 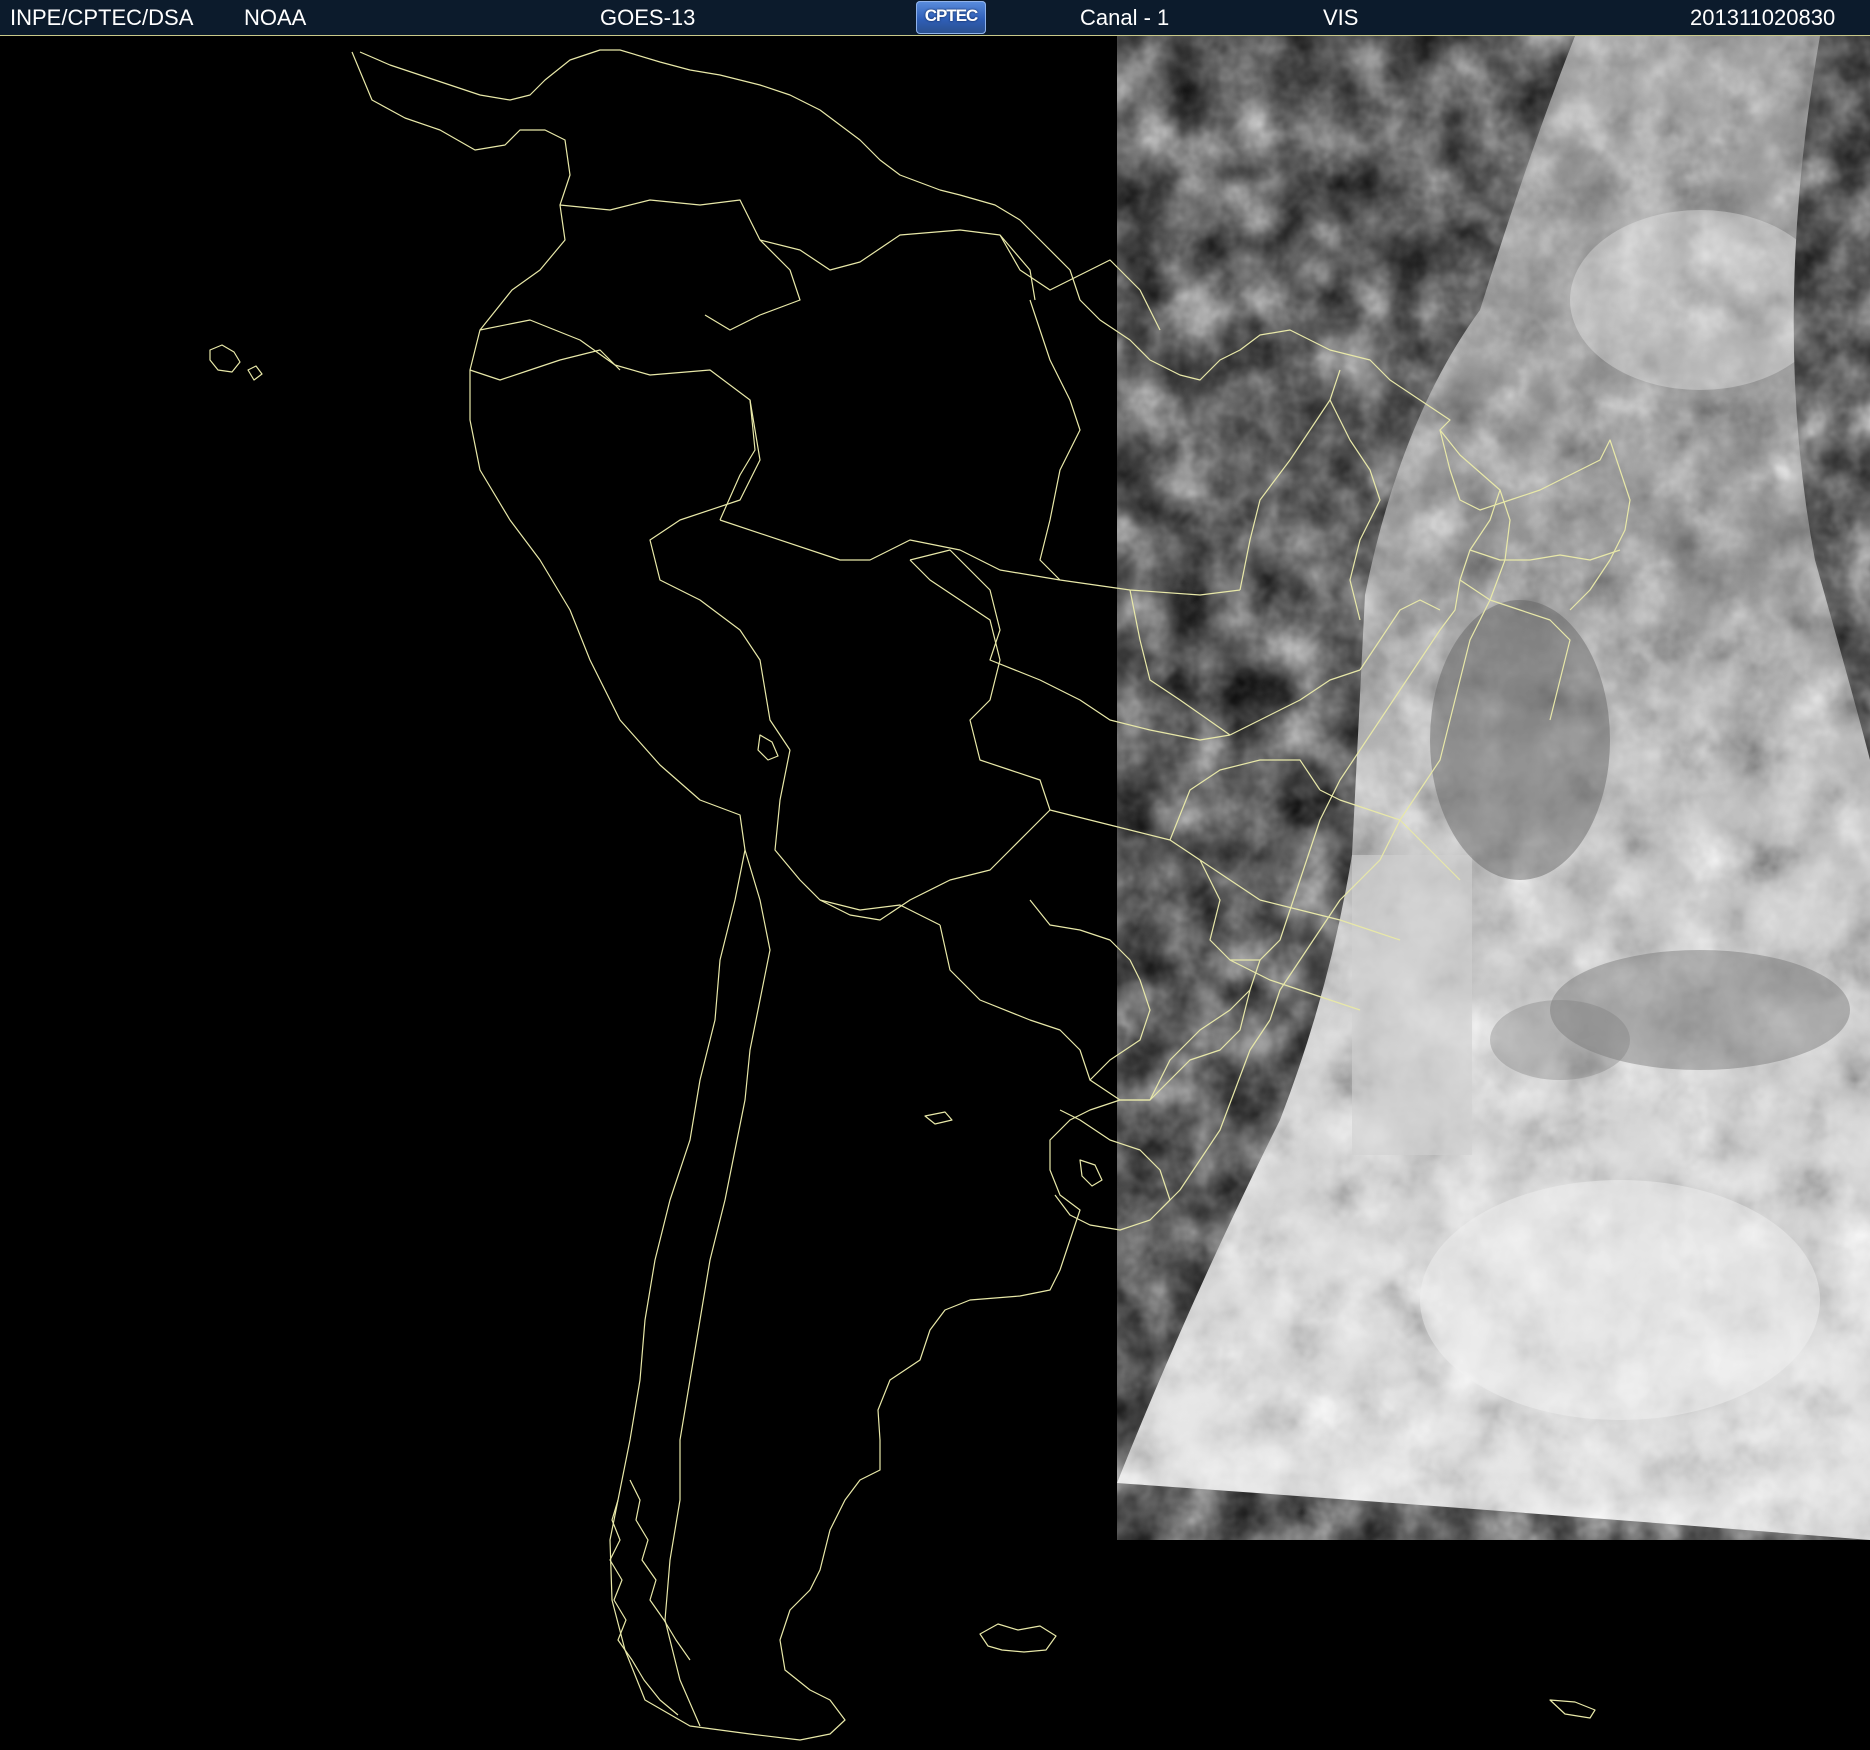 What do you see at coordinates (648, 17) in the screenshot?
I see `satellite-label: GOES-13` at bounding box center [648, 17].